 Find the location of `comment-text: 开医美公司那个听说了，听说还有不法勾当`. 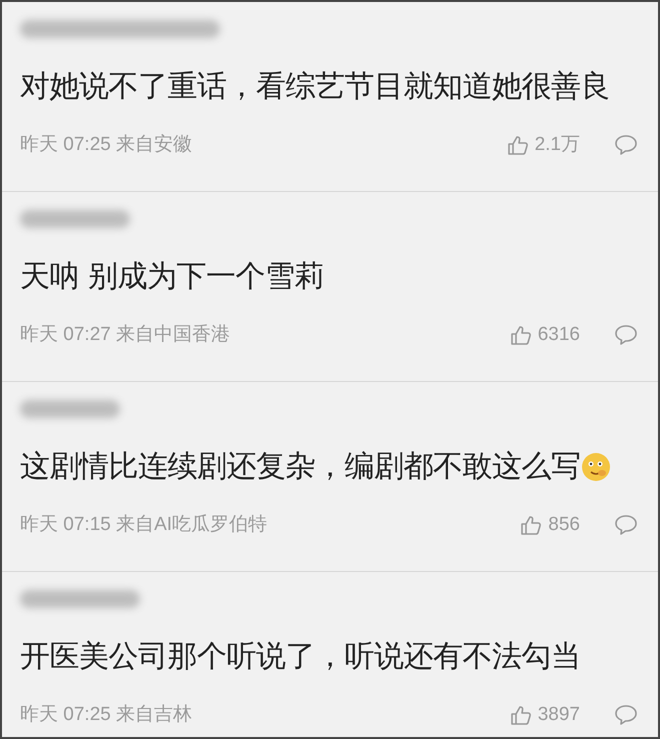

comment-text: 开医美公司那个听说了，听说还有不法勾当 is located at coordinates (300, 657).